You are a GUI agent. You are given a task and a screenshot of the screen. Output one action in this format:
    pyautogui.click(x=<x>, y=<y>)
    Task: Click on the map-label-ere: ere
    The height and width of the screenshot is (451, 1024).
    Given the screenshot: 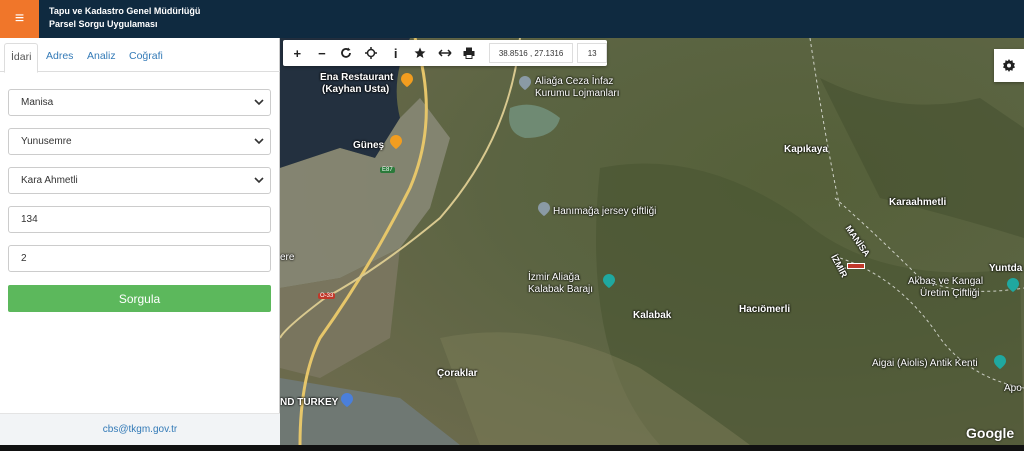 What is the action you would take?
    pyautogui.click(x=287, y=257)
    